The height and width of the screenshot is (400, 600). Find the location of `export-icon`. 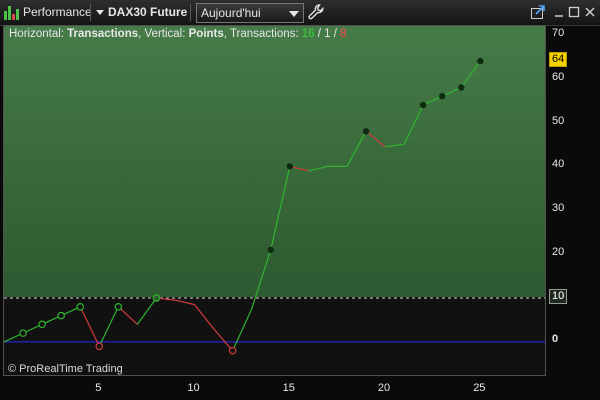

export-icon is located at coordinates (538, 12).